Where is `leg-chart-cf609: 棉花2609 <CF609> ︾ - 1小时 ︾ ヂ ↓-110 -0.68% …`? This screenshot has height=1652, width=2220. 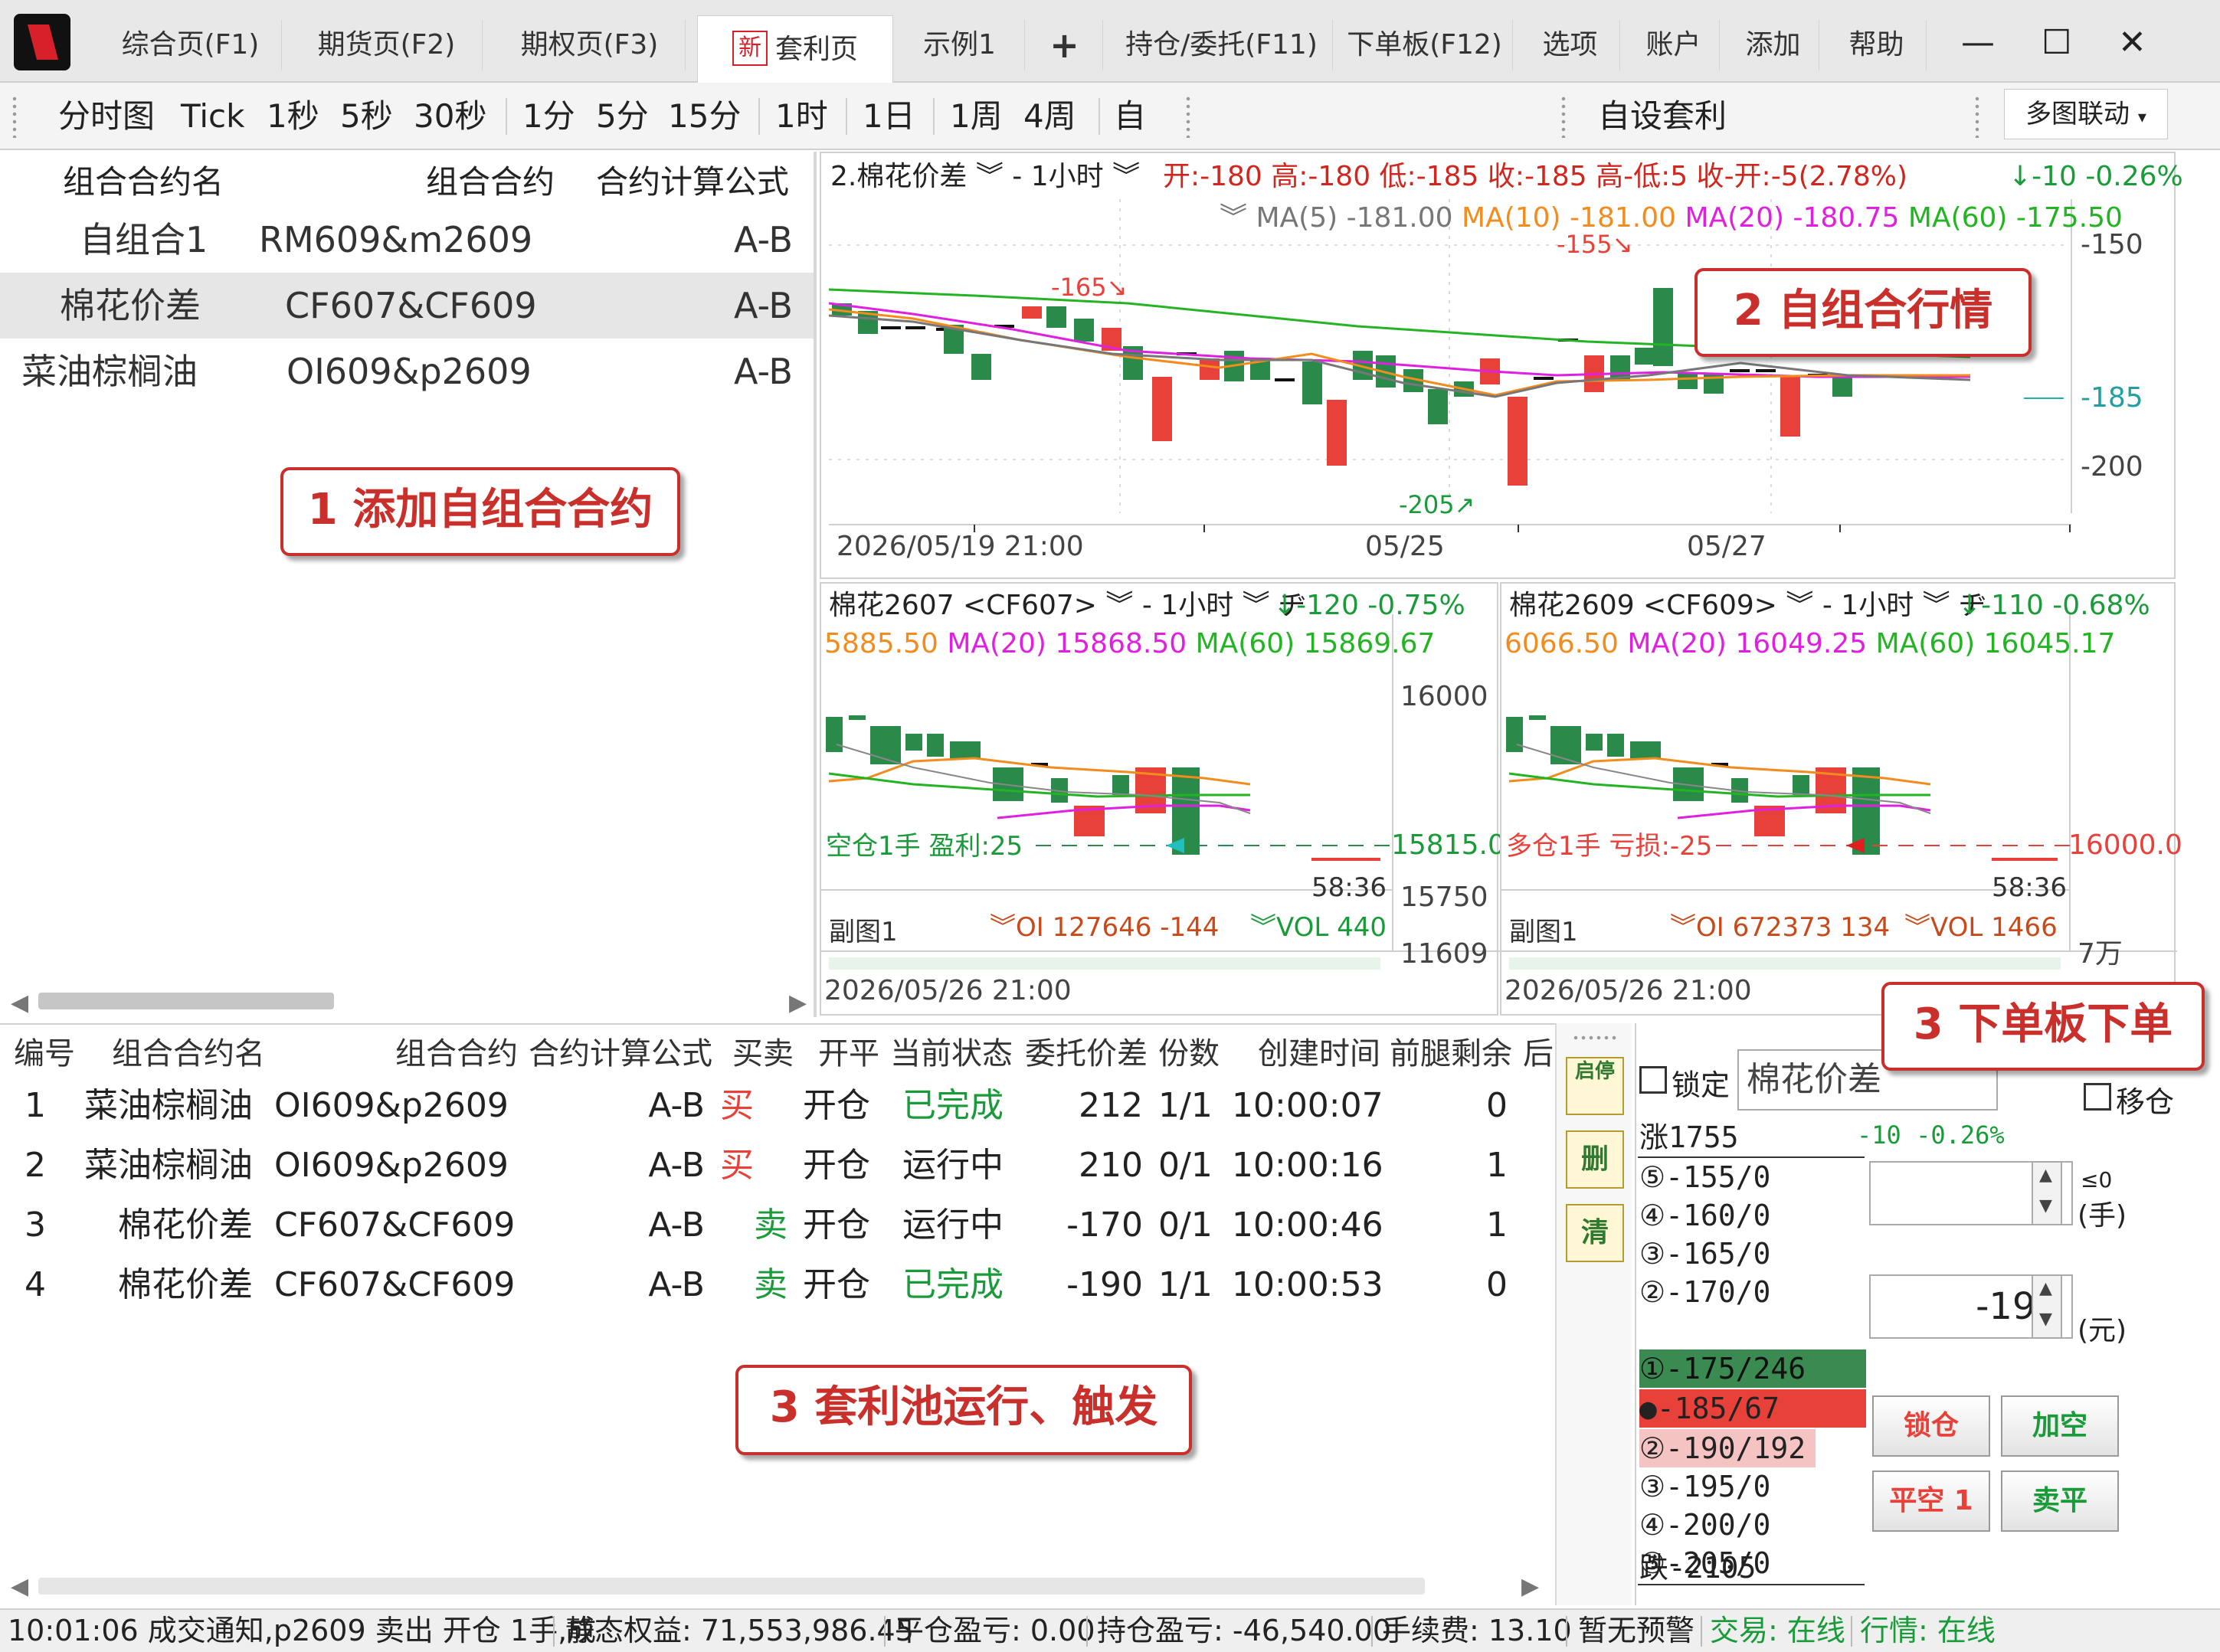 leg-chart-cf609: 棉花2609 <CF609> ︾ - 1小时 ︾ ヂ ↓-110 -0.68% … is located at coordinates (1841, 799).